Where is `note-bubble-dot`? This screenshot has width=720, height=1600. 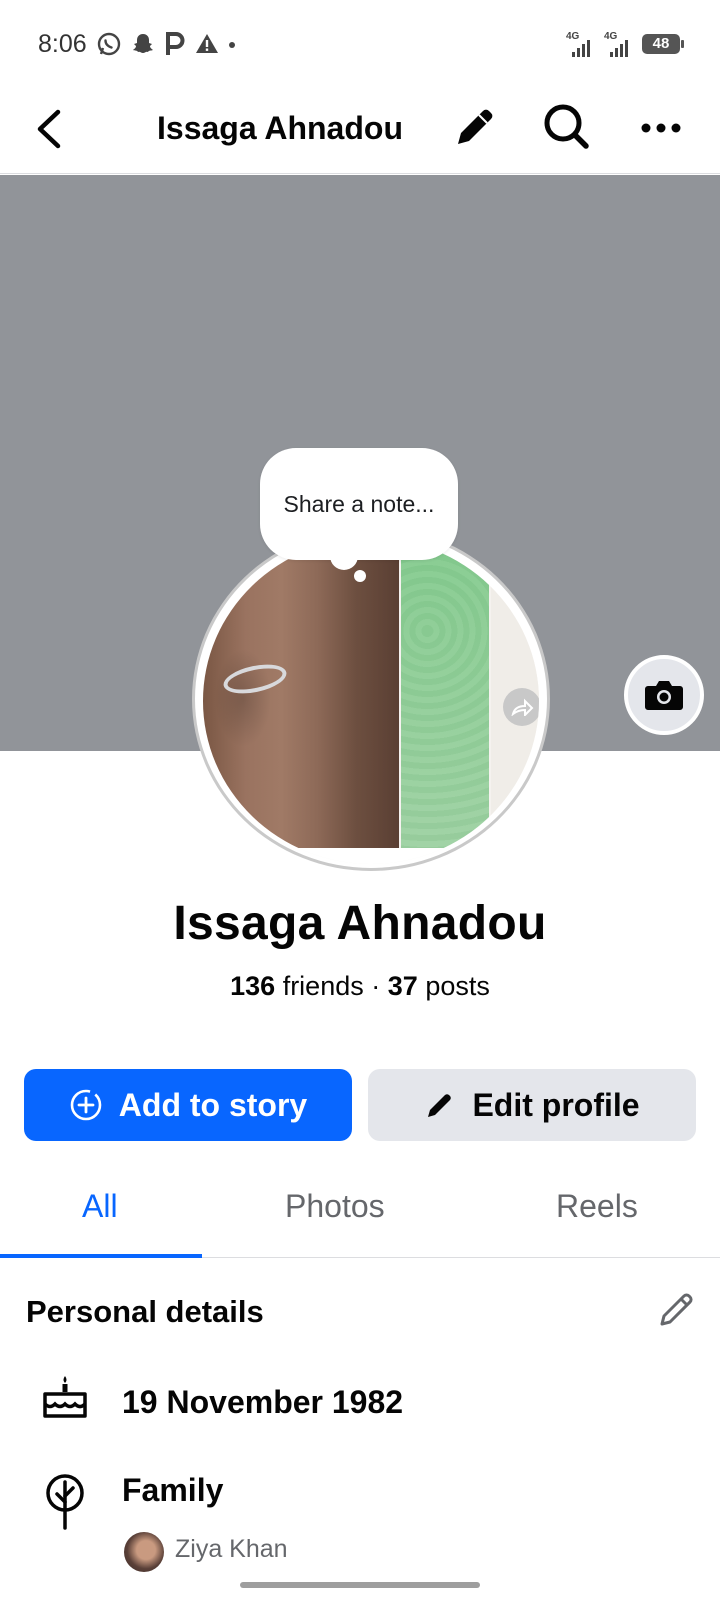 note-bubble-dot is located at coordinates (360, 576).